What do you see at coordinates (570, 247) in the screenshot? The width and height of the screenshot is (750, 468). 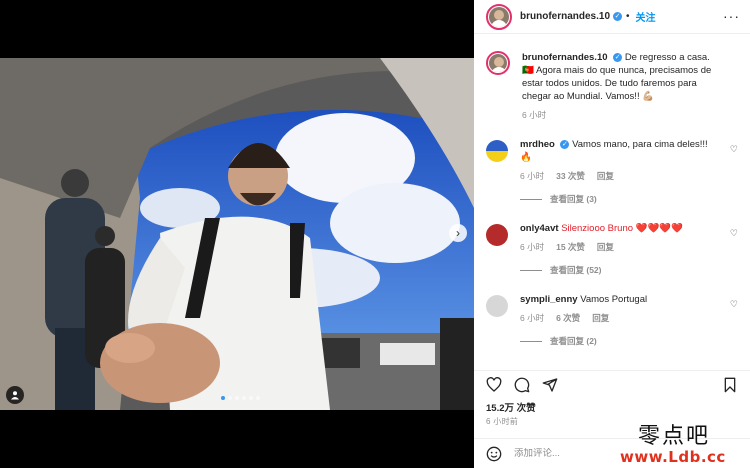 I see `comment-likes: 15 次赞` at bounding box center [570, 247].